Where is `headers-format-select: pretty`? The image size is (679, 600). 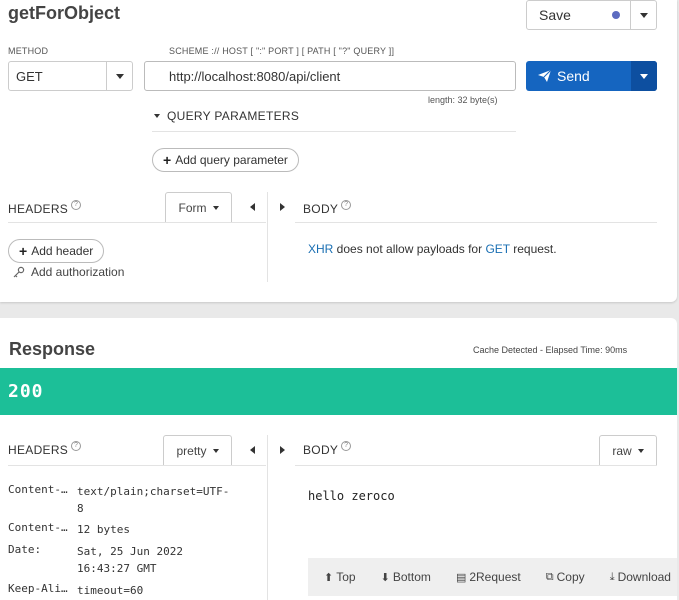 headers-format-select: pretty is located at coordinates (197, 450).